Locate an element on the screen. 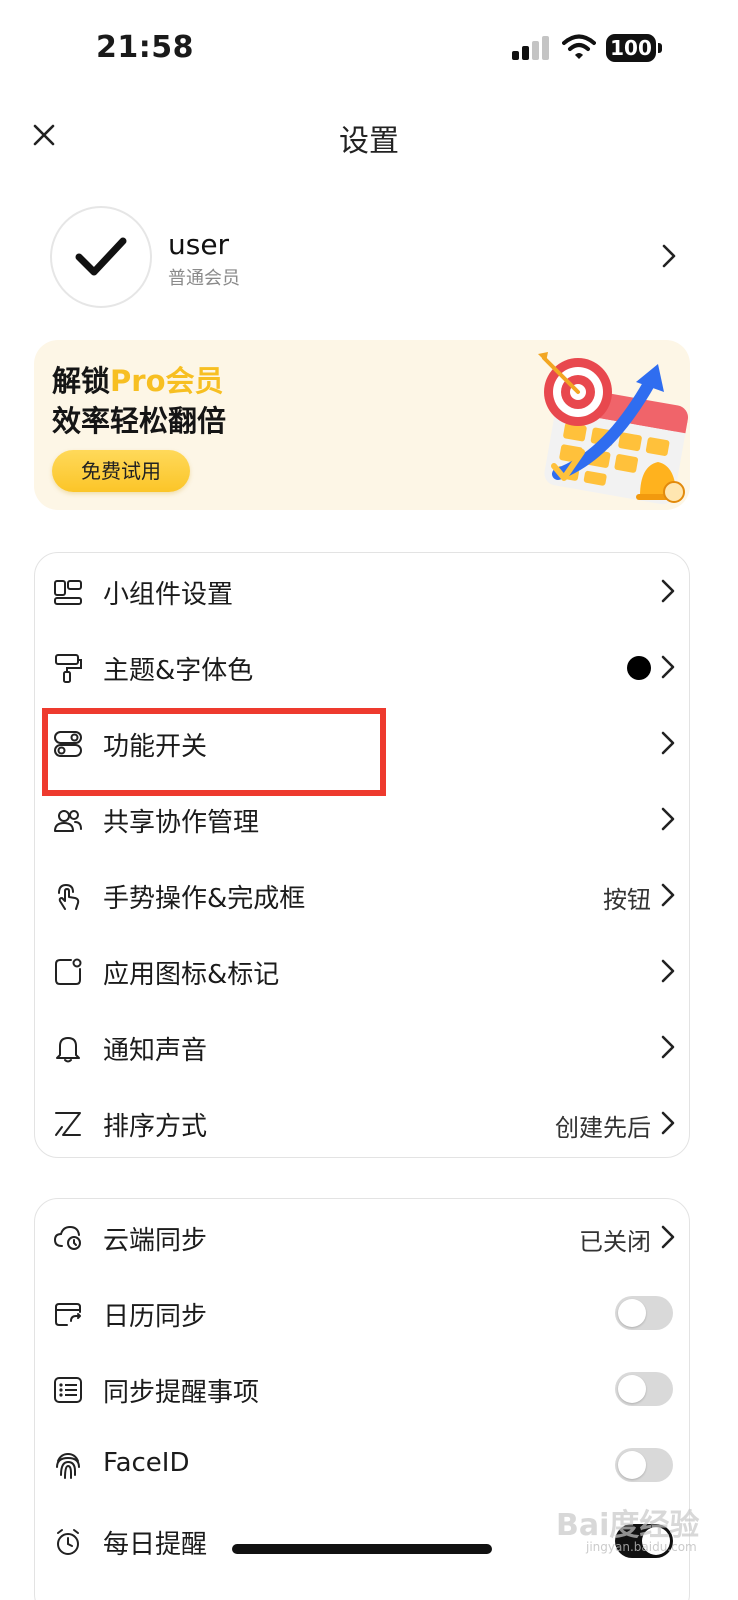 This screenshot has height=1600, width=738. widget-icon is located at coordinates (68, 592).